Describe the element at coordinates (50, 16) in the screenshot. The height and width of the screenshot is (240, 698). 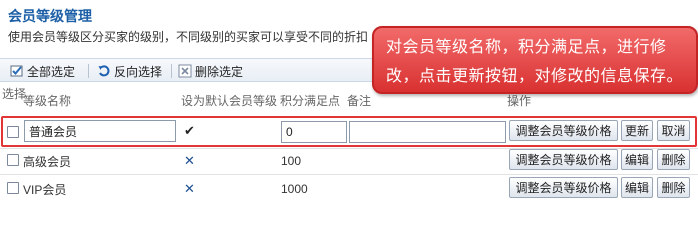
I see `page-title: 会员等级管理` at that location.